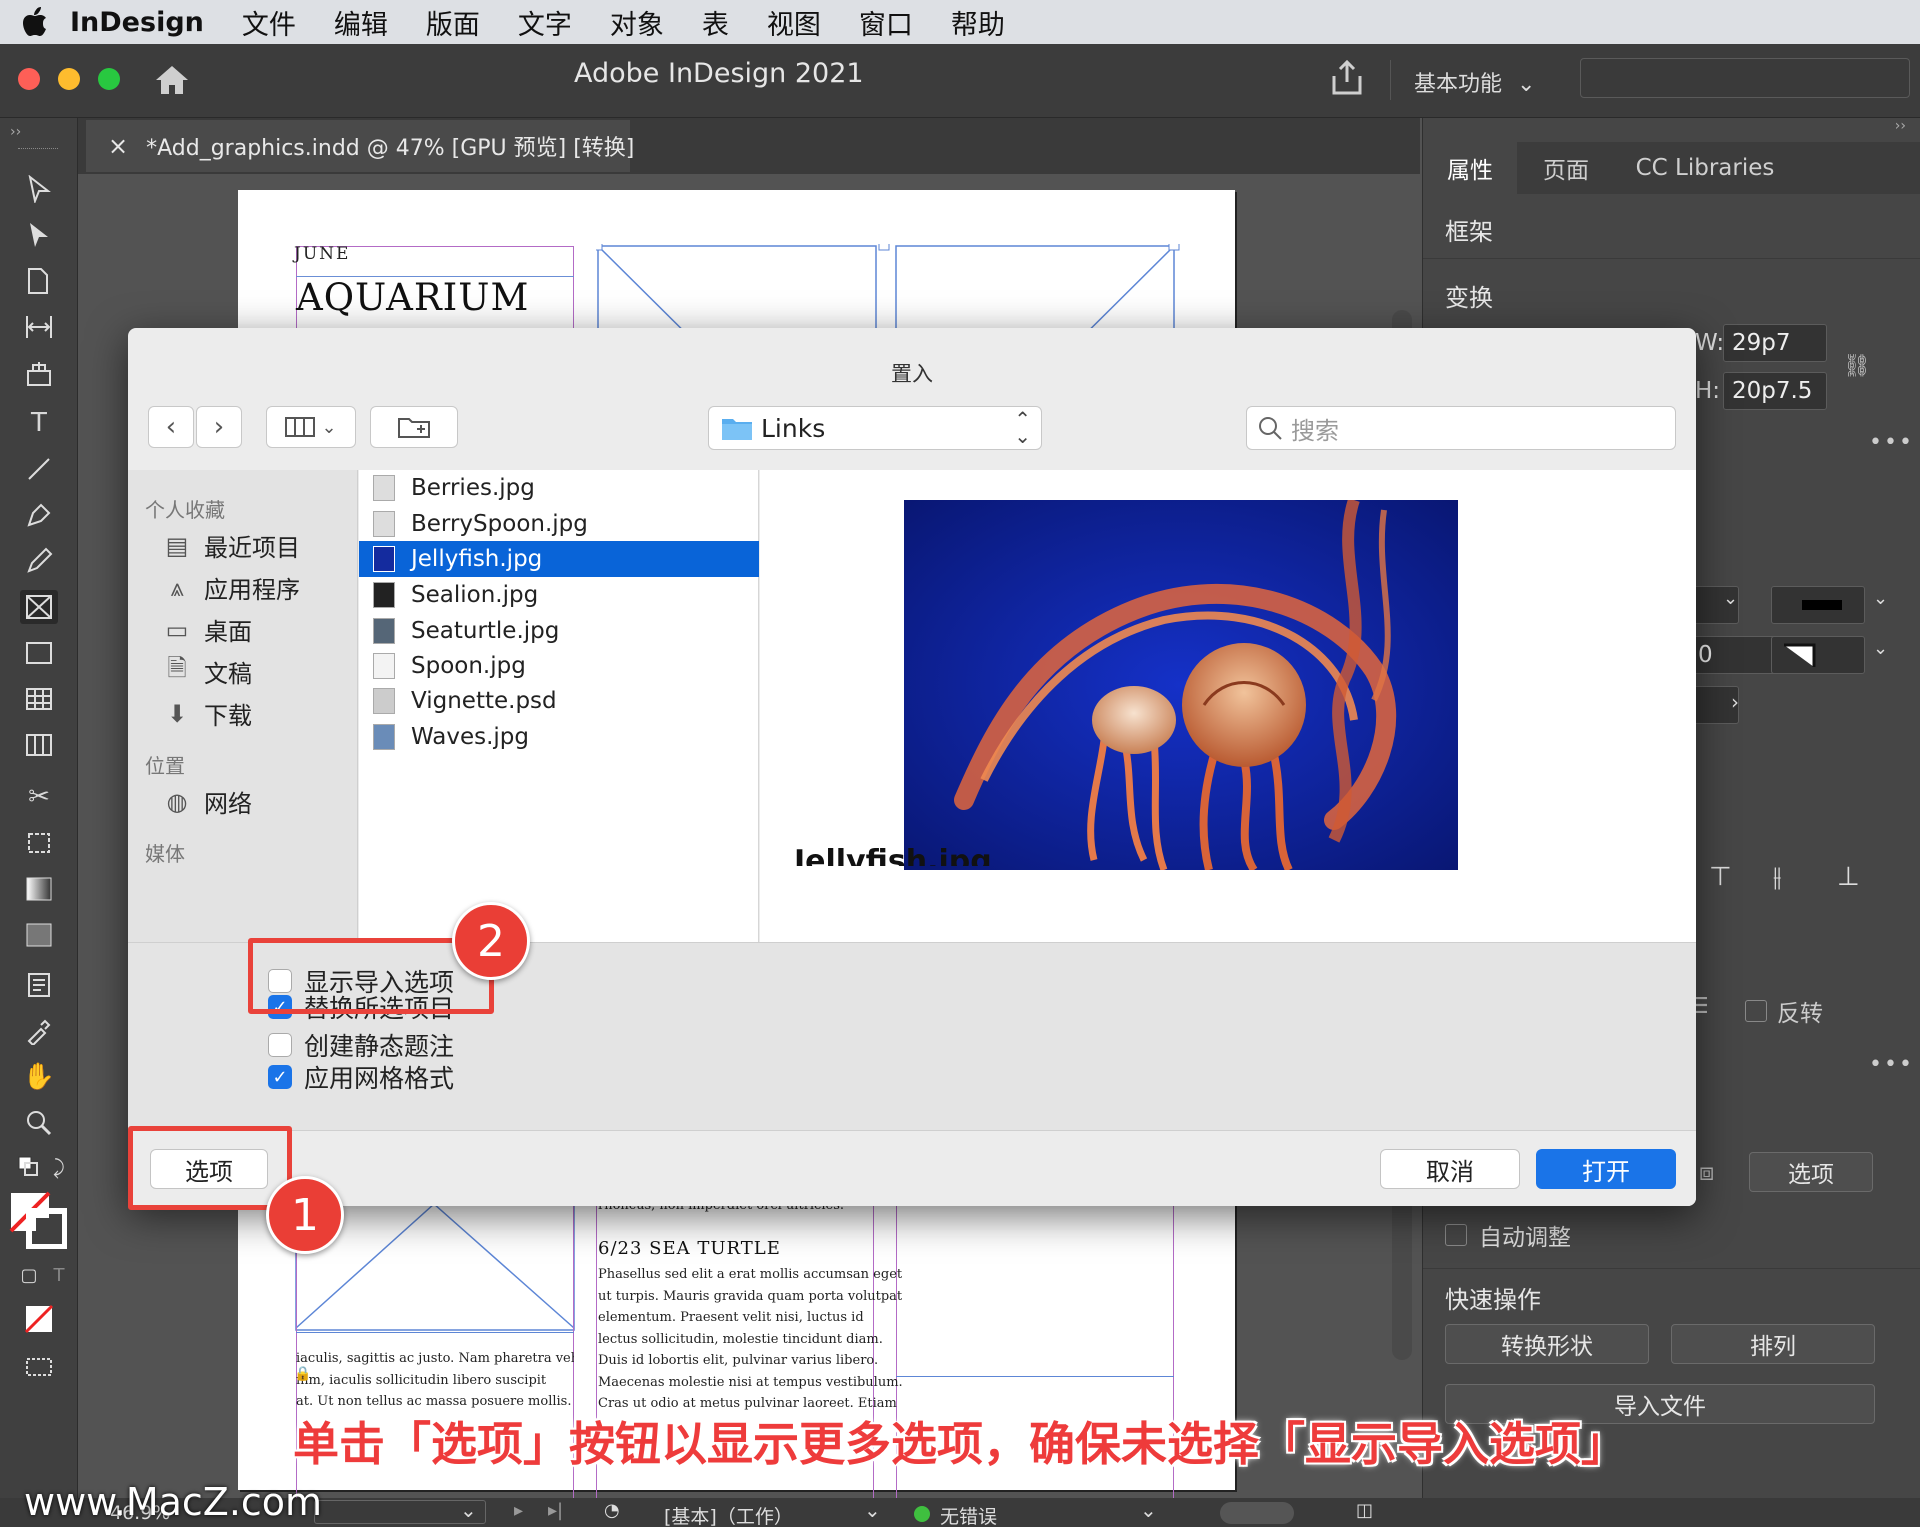 This screenshot has width=1920, height=1527. Describe the element at coordinates (39, 653) in the screenshot. I see `rectangle-tool-icon` at that location.